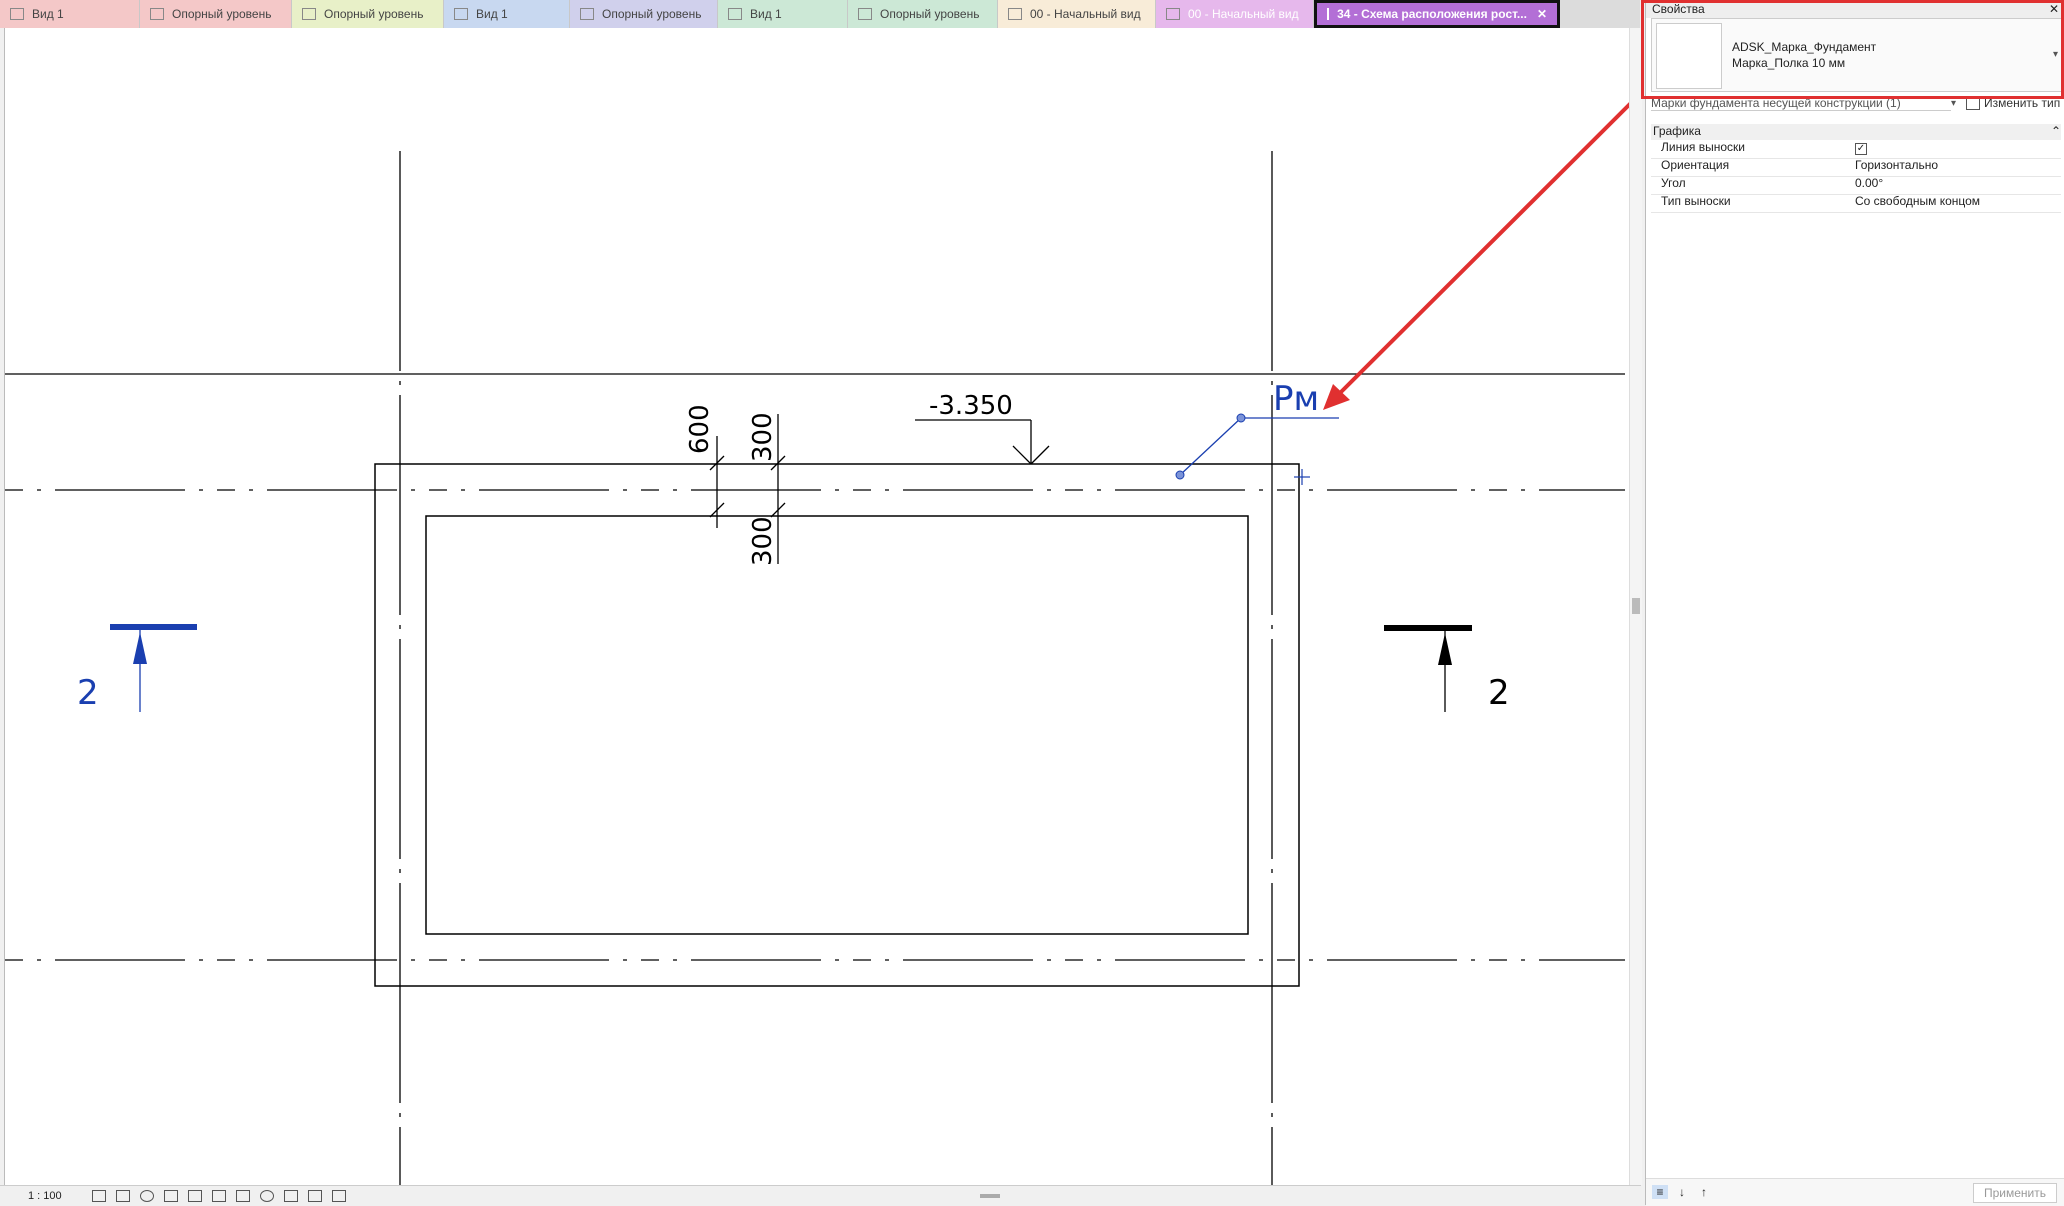 This screenshot has height=1206, width=2064. Describe the element at coordinates (242, 1196) in the screenshot. I see `temporary-hide-icon` at that location.